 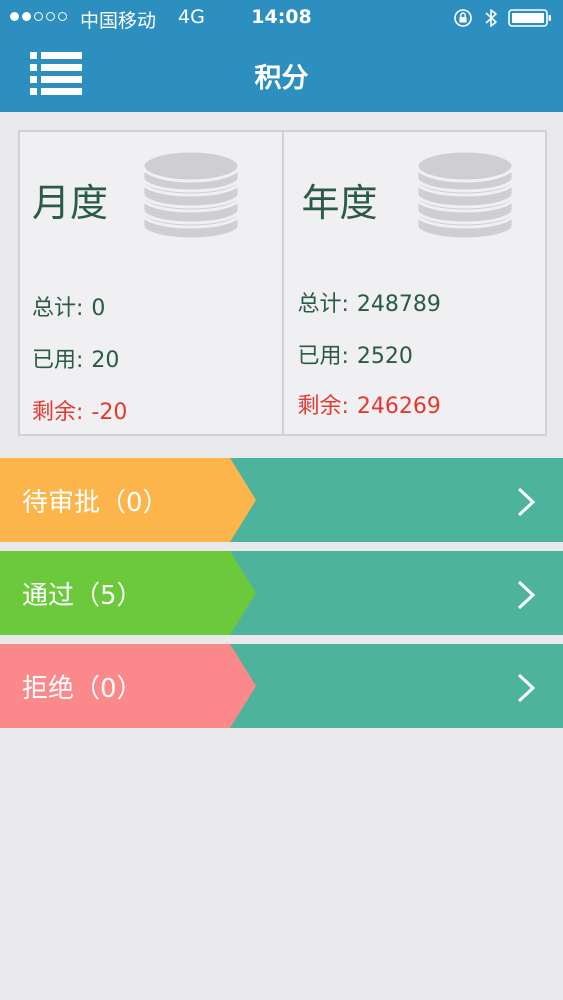 What do you see at coordinates (281, 500) in the screenshot?
I see `row-pending: 待审批（0）` at bounding box center [281, 500].